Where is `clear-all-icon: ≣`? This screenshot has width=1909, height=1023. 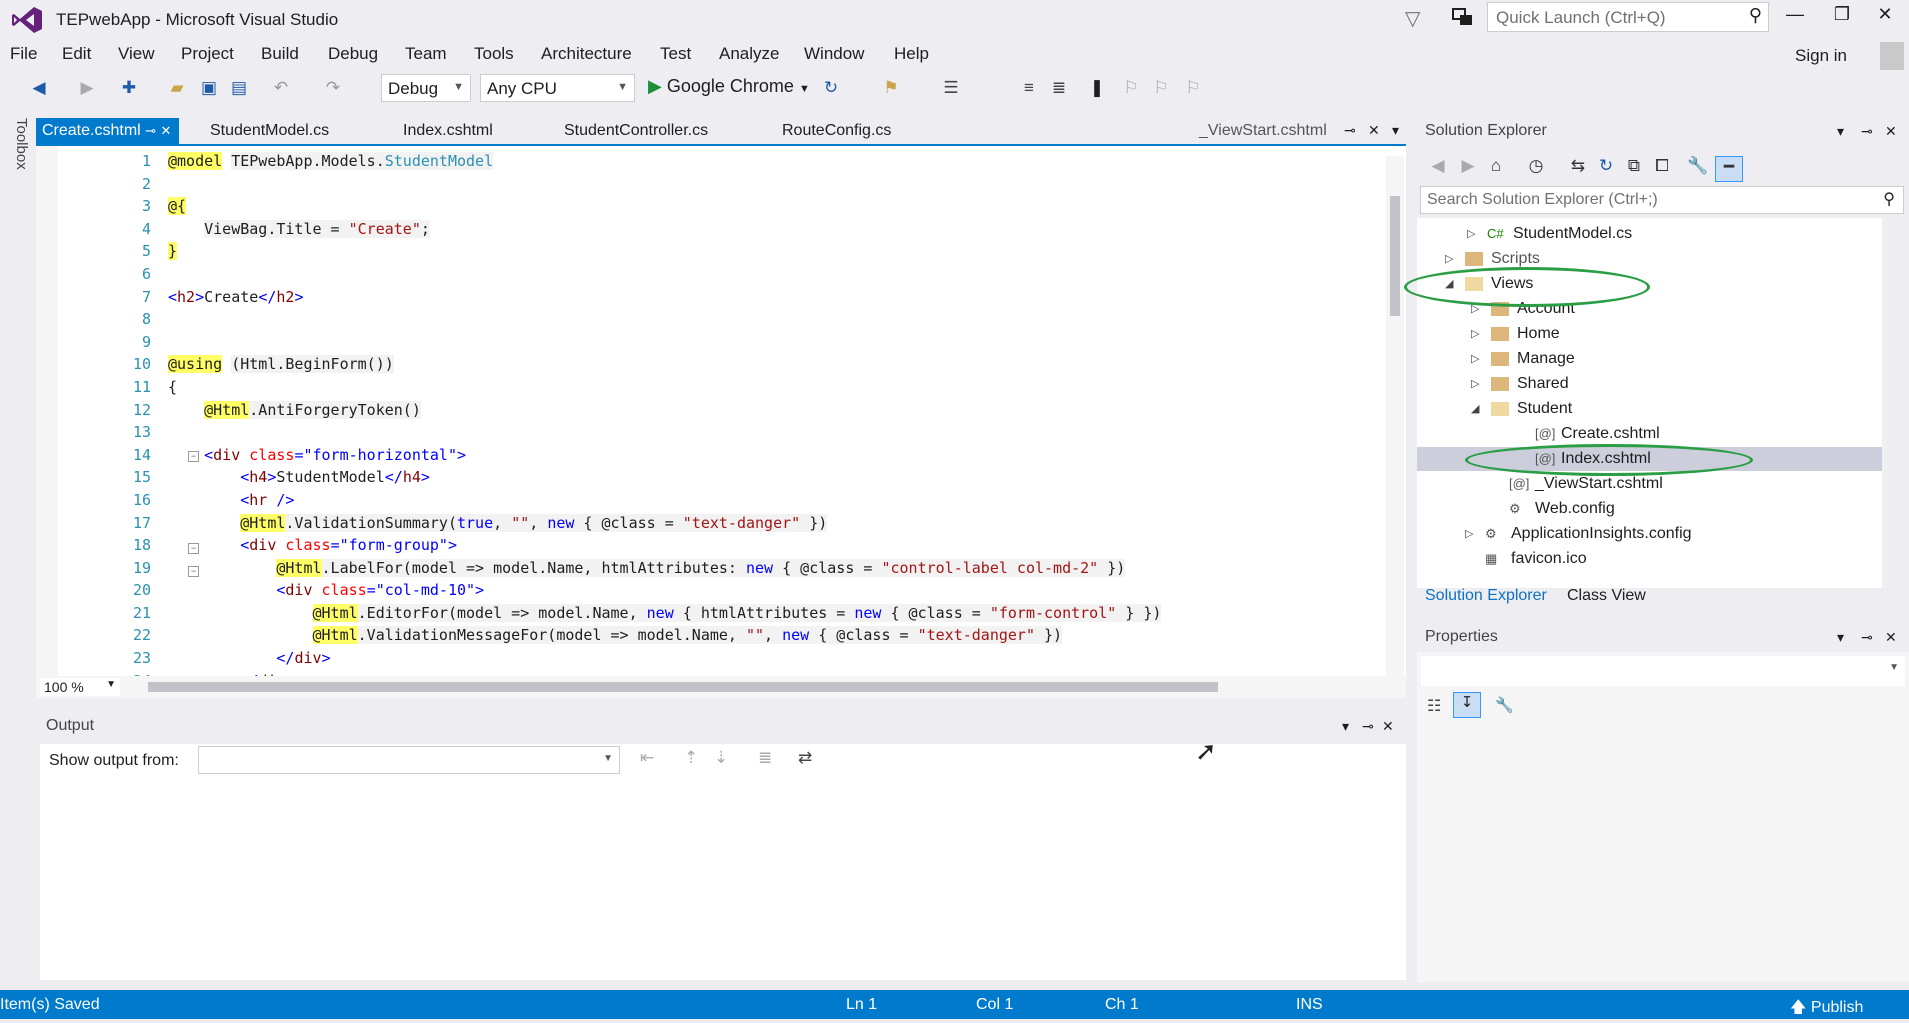
clear-all-icon: ≣ is located at coordinates (765, 758).